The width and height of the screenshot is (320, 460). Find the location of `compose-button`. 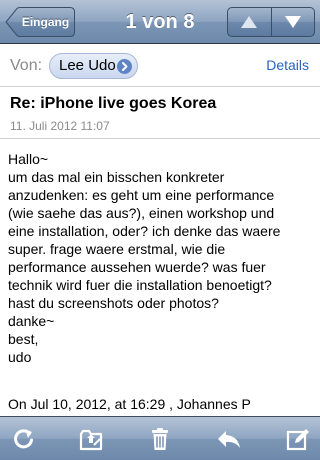

compose-button is located at coordinates (298, 439).